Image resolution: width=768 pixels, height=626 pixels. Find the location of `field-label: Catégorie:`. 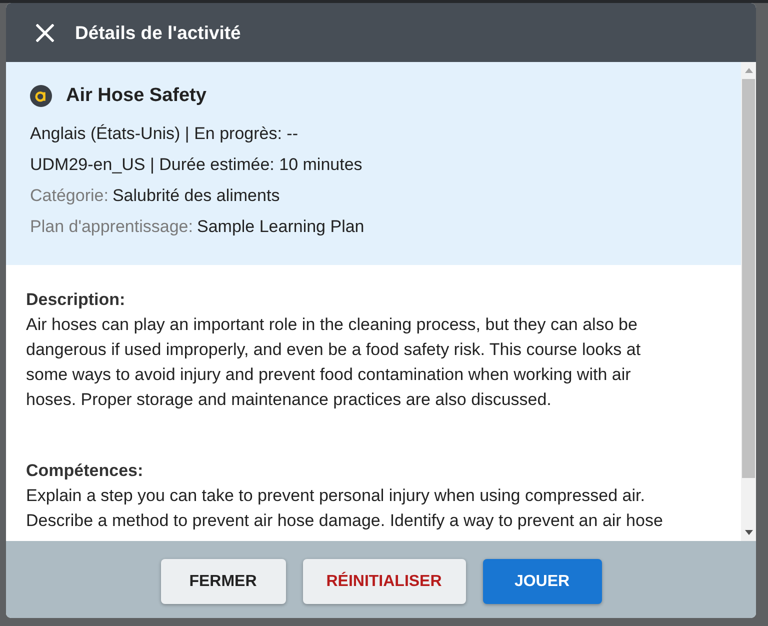

field-label: Catégorie: is located at coordinates (69, 196).